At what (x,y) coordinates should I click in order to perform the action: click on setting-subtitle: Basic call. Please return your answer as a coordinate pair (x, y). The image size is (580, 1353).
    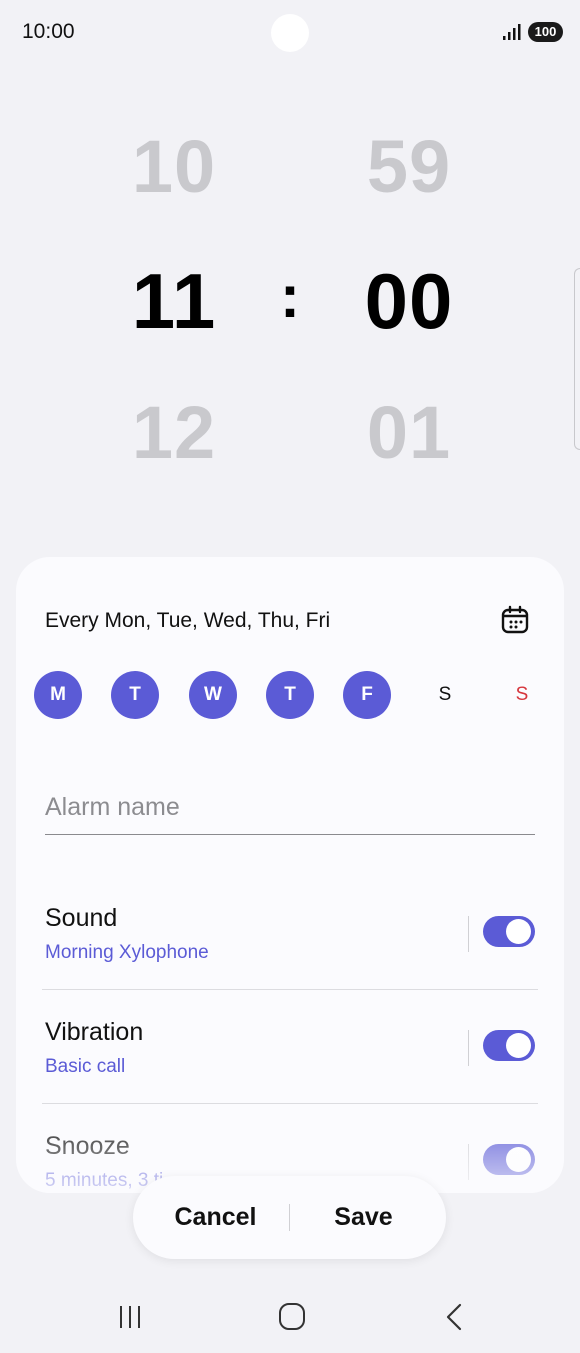
    Looking at the image, I should click on (85, 1066).